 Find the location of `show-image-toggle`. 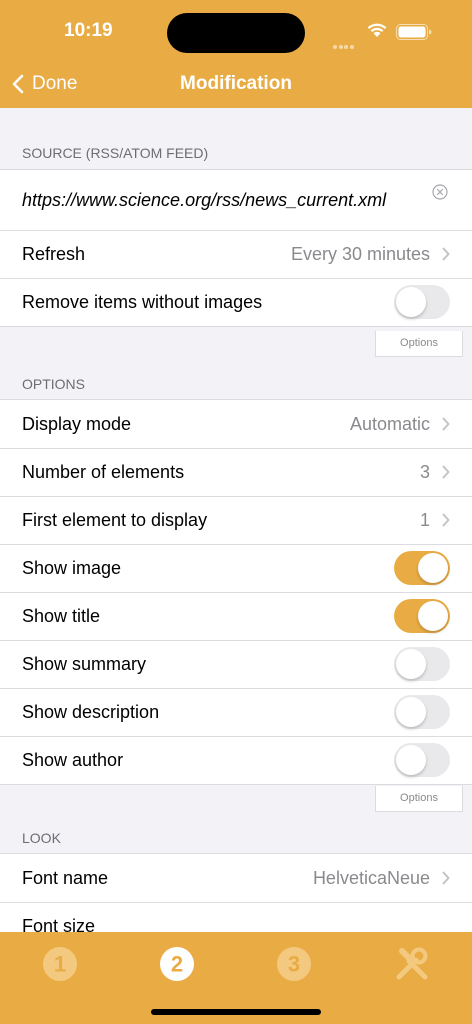

show-image-toggle is located at coordinates (422, 568).